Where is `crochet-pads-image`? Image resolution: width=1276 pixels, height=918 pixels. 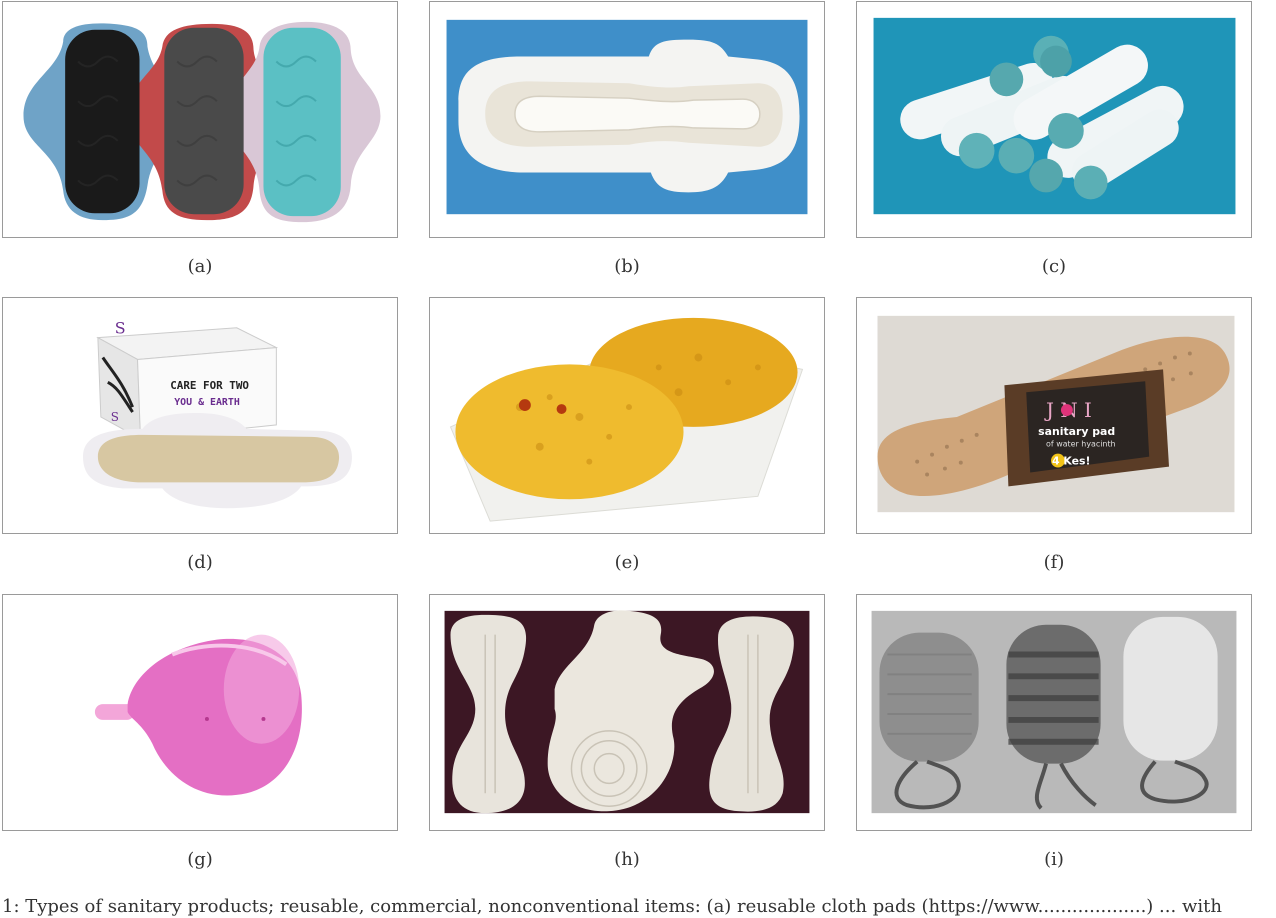 crochet-pads-image is located at coordinates (627, 712).